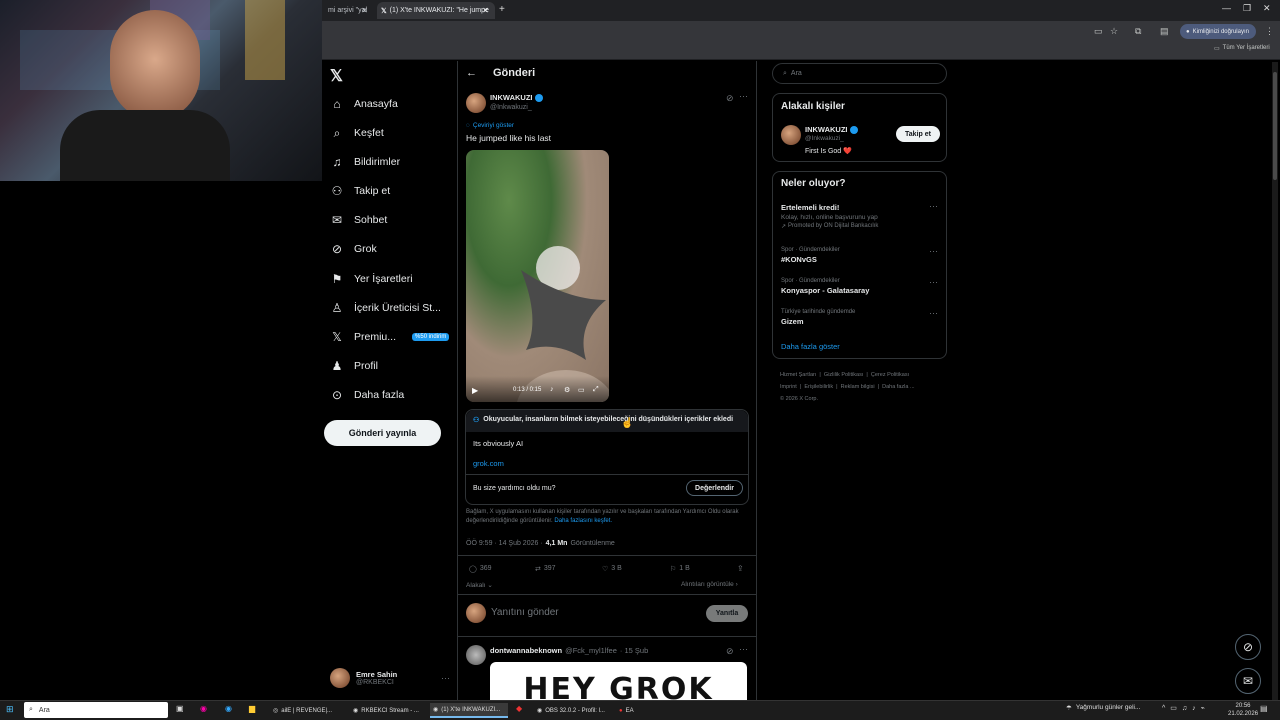  Describe the element at coordinates (1138, 31) in the screenshot. I see `extensions-icon: ⧉` at that location.